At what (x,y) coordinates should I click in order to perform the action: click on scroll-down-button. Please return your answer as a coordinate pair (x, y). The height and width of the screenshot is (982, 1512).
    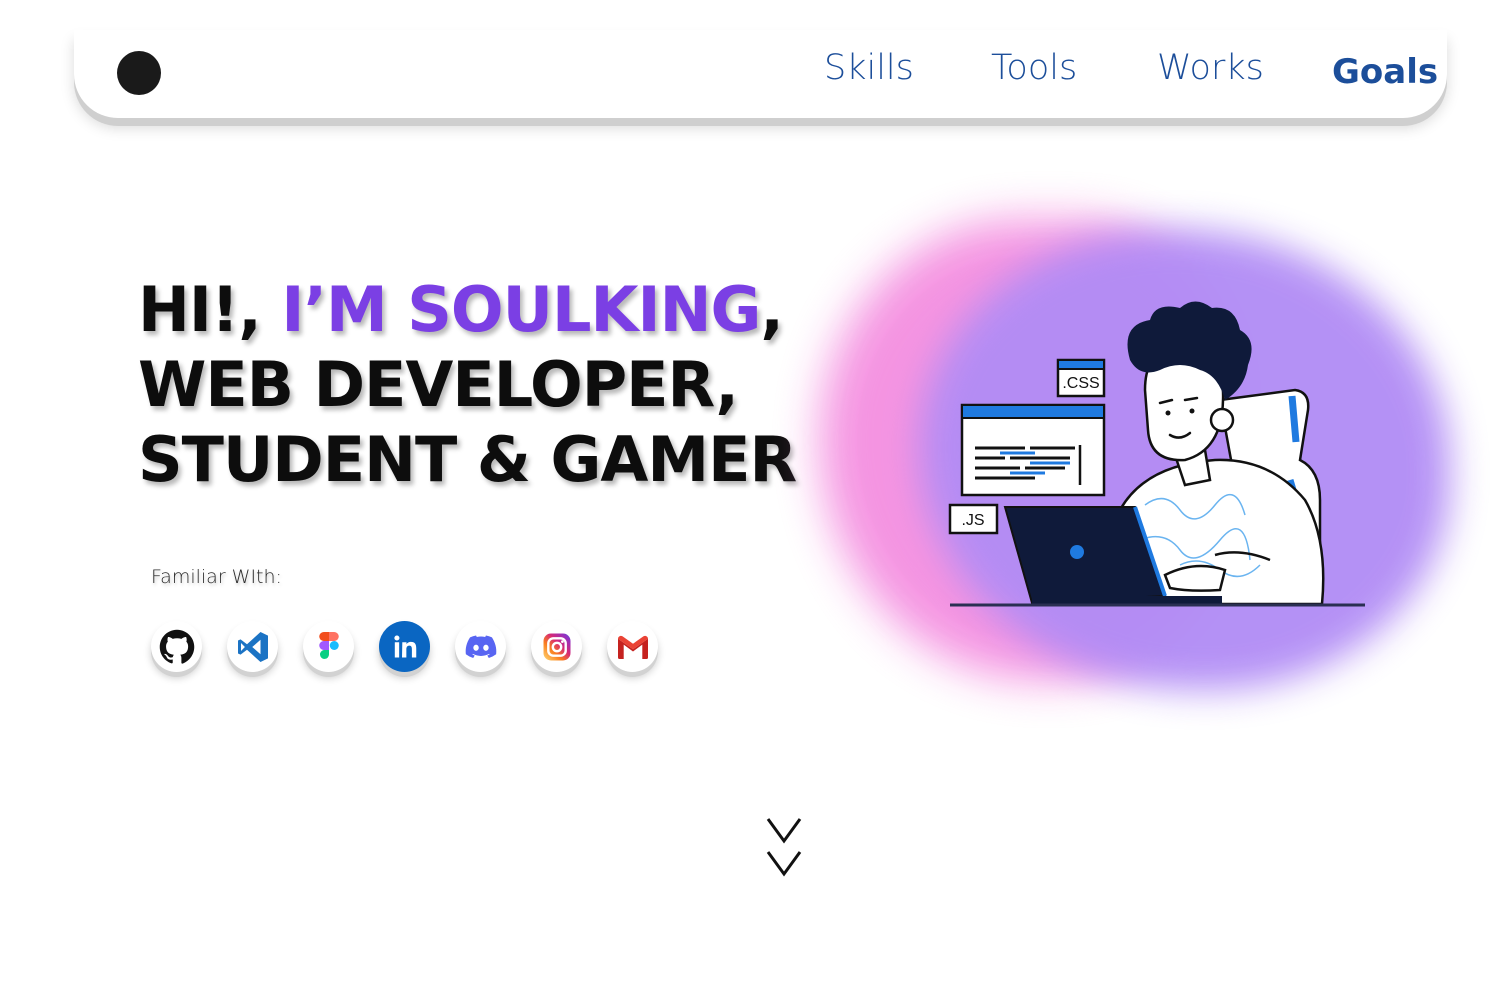
    Looking at the image, I should click on (784, 848).